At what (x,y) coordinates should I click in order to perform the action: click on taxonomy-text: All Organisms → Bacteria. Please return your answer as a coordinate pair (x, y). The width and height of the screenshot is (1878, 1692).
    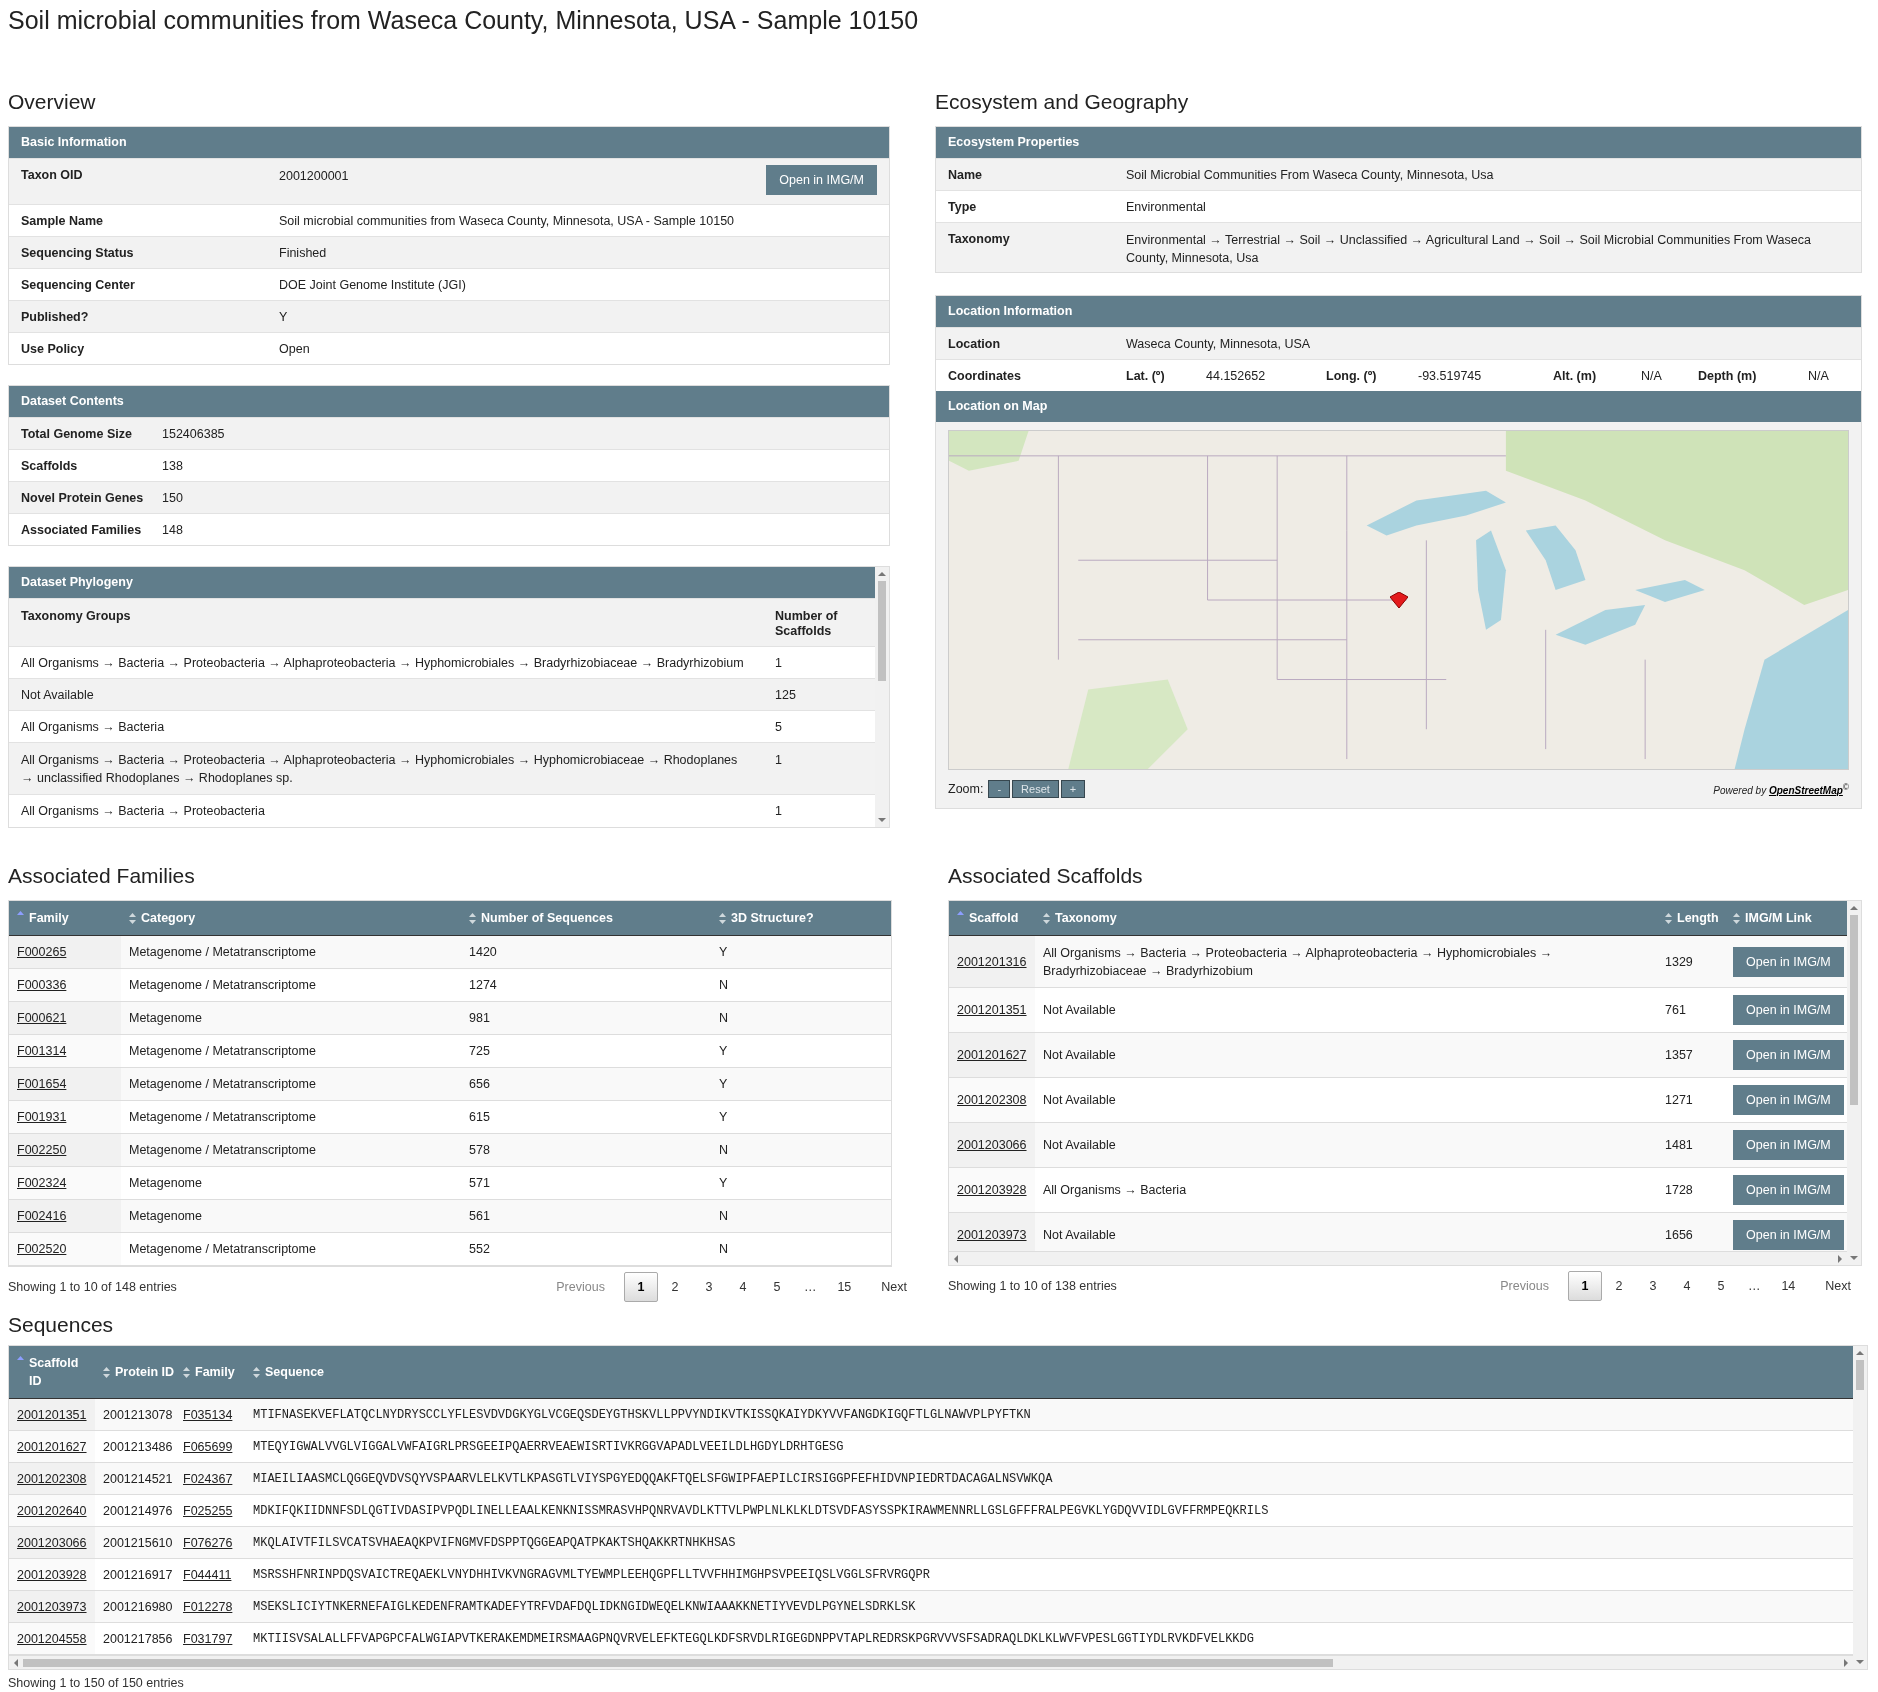
    Looking at the image, I should click on (93, 727).